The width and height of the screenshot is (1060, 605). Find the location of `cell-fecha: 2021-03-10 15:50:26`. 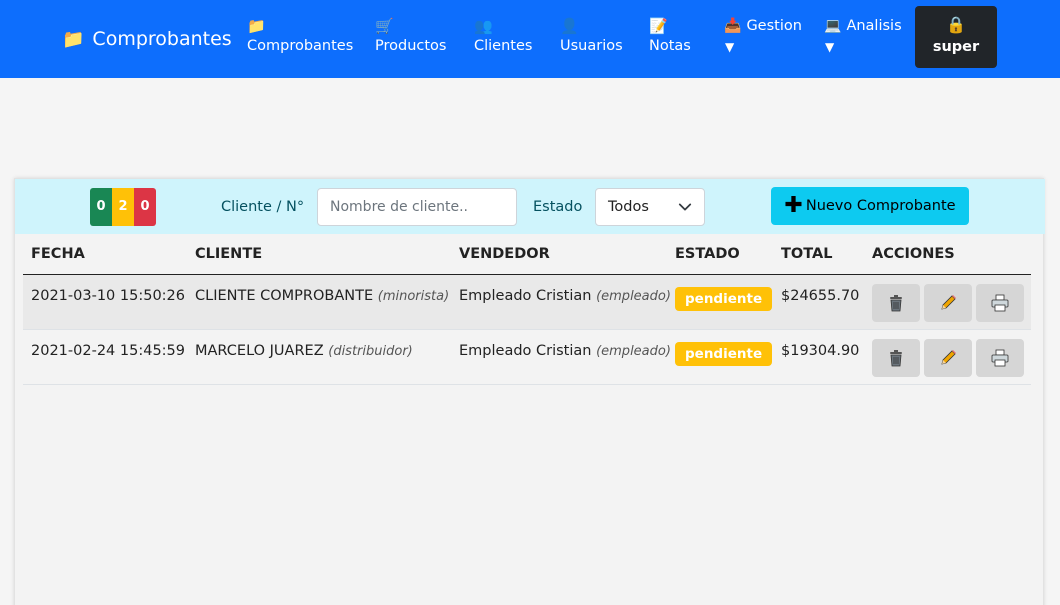

cell-fecha: 2021-03-10 15:50:26 is located at coordinates (108, 296).